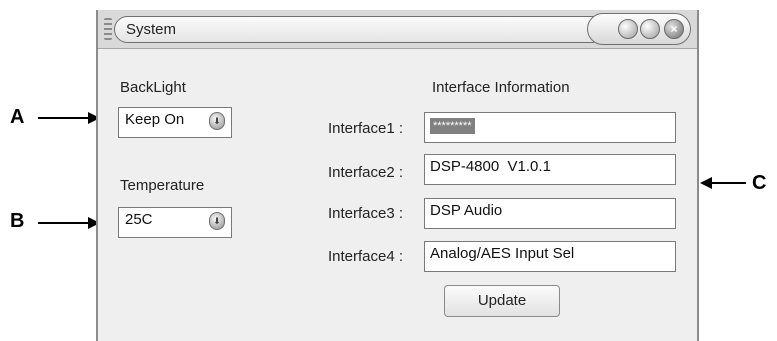 This screenshot has width=777, height=341. Describe the element at coordinates (628, 29) in the screenshot. I see `minimize-icon` at that location.